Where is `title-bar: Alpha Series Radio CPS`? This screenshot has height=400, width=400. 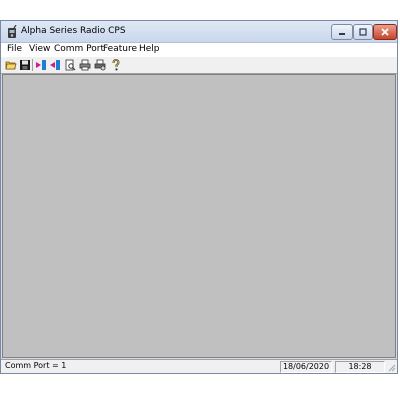
title-bar: Alpha Series Radio CPS is located at coordinates (199, 32).